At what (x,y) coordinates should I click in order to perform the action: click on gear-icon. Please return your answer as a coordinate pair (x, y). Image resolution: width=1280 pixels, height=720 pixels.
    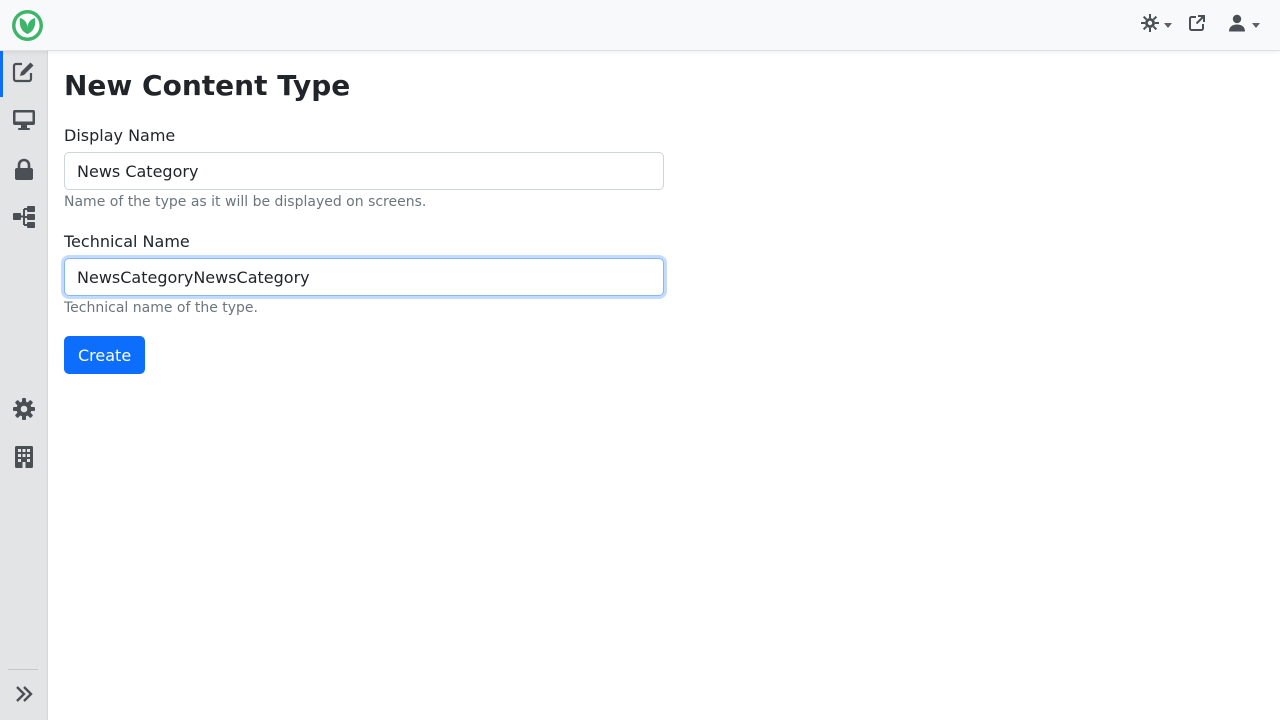
    Looking at the image, I should click on (24, 411).